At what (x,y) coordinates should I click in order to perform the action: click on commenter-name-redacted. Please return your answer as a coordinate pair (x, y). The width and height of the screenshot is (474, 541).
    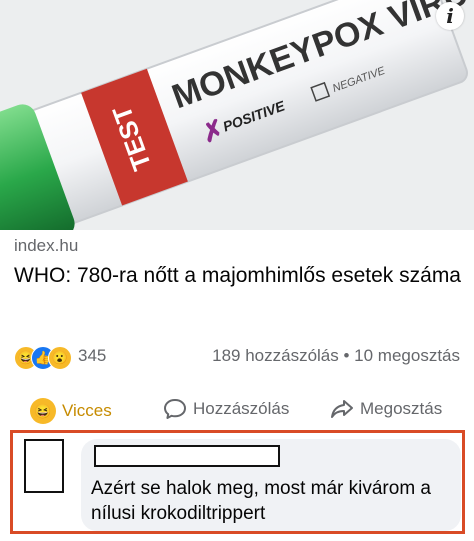
    Looking at the image, I should click on (187, 456).